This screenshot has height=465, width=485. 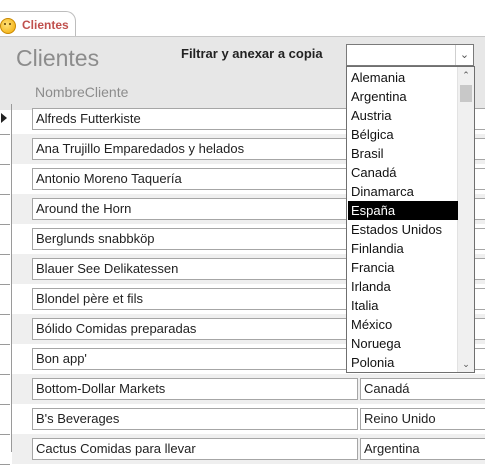 I want to click on current-record-arrow-icon, so click(x=4, y=118).